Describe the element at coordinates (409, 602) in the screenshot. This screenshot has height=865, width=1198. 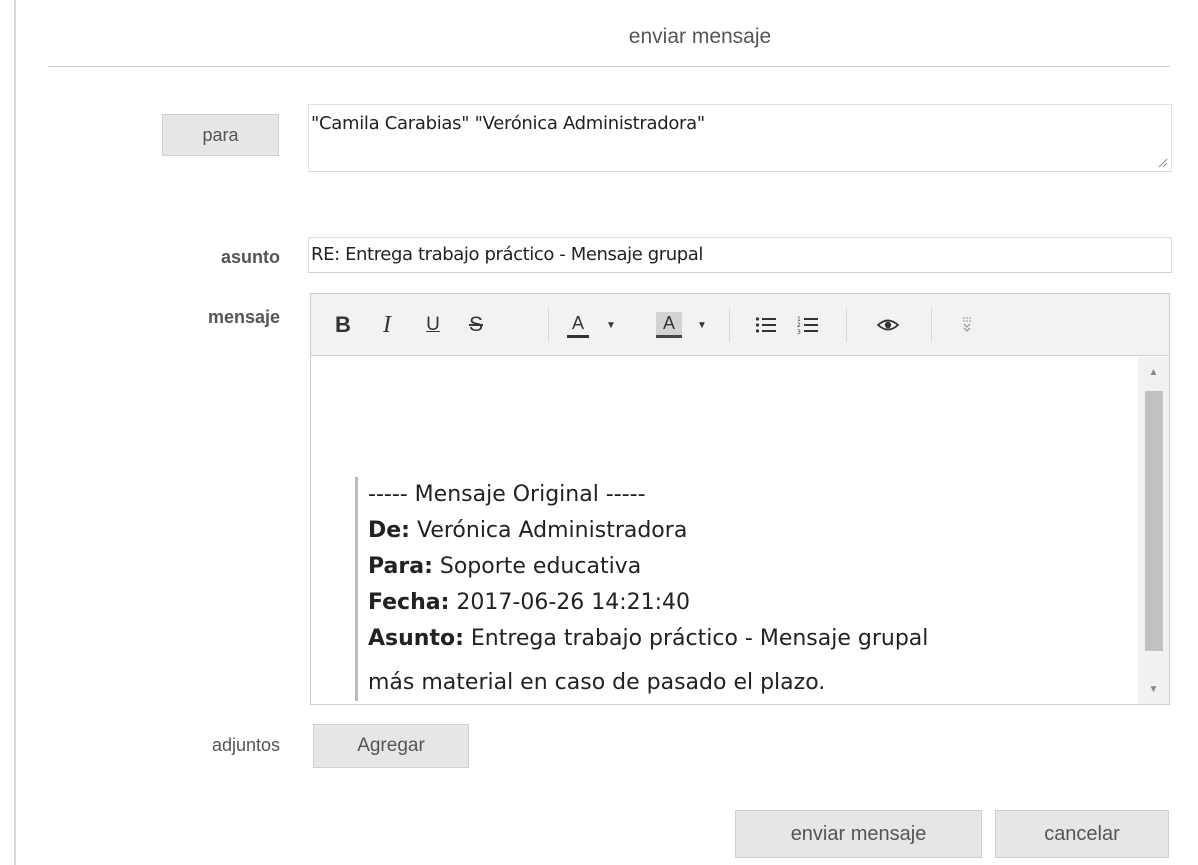
I see `quote-date-key: Fecha:` at that location.